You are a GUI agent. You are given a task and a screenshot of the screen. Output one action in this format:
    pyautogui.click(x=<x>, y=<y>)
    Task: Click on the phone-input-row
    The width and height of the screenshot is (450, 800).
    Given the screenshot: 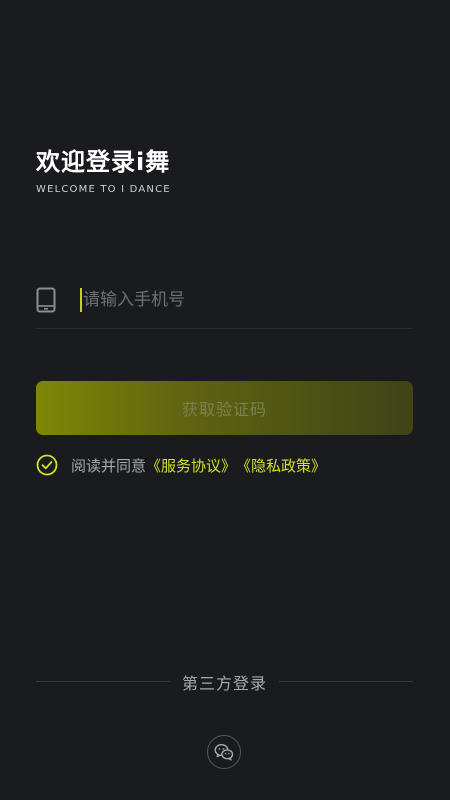 What is the action you would take?
    pyautogui.click(x=224, y=302)
    